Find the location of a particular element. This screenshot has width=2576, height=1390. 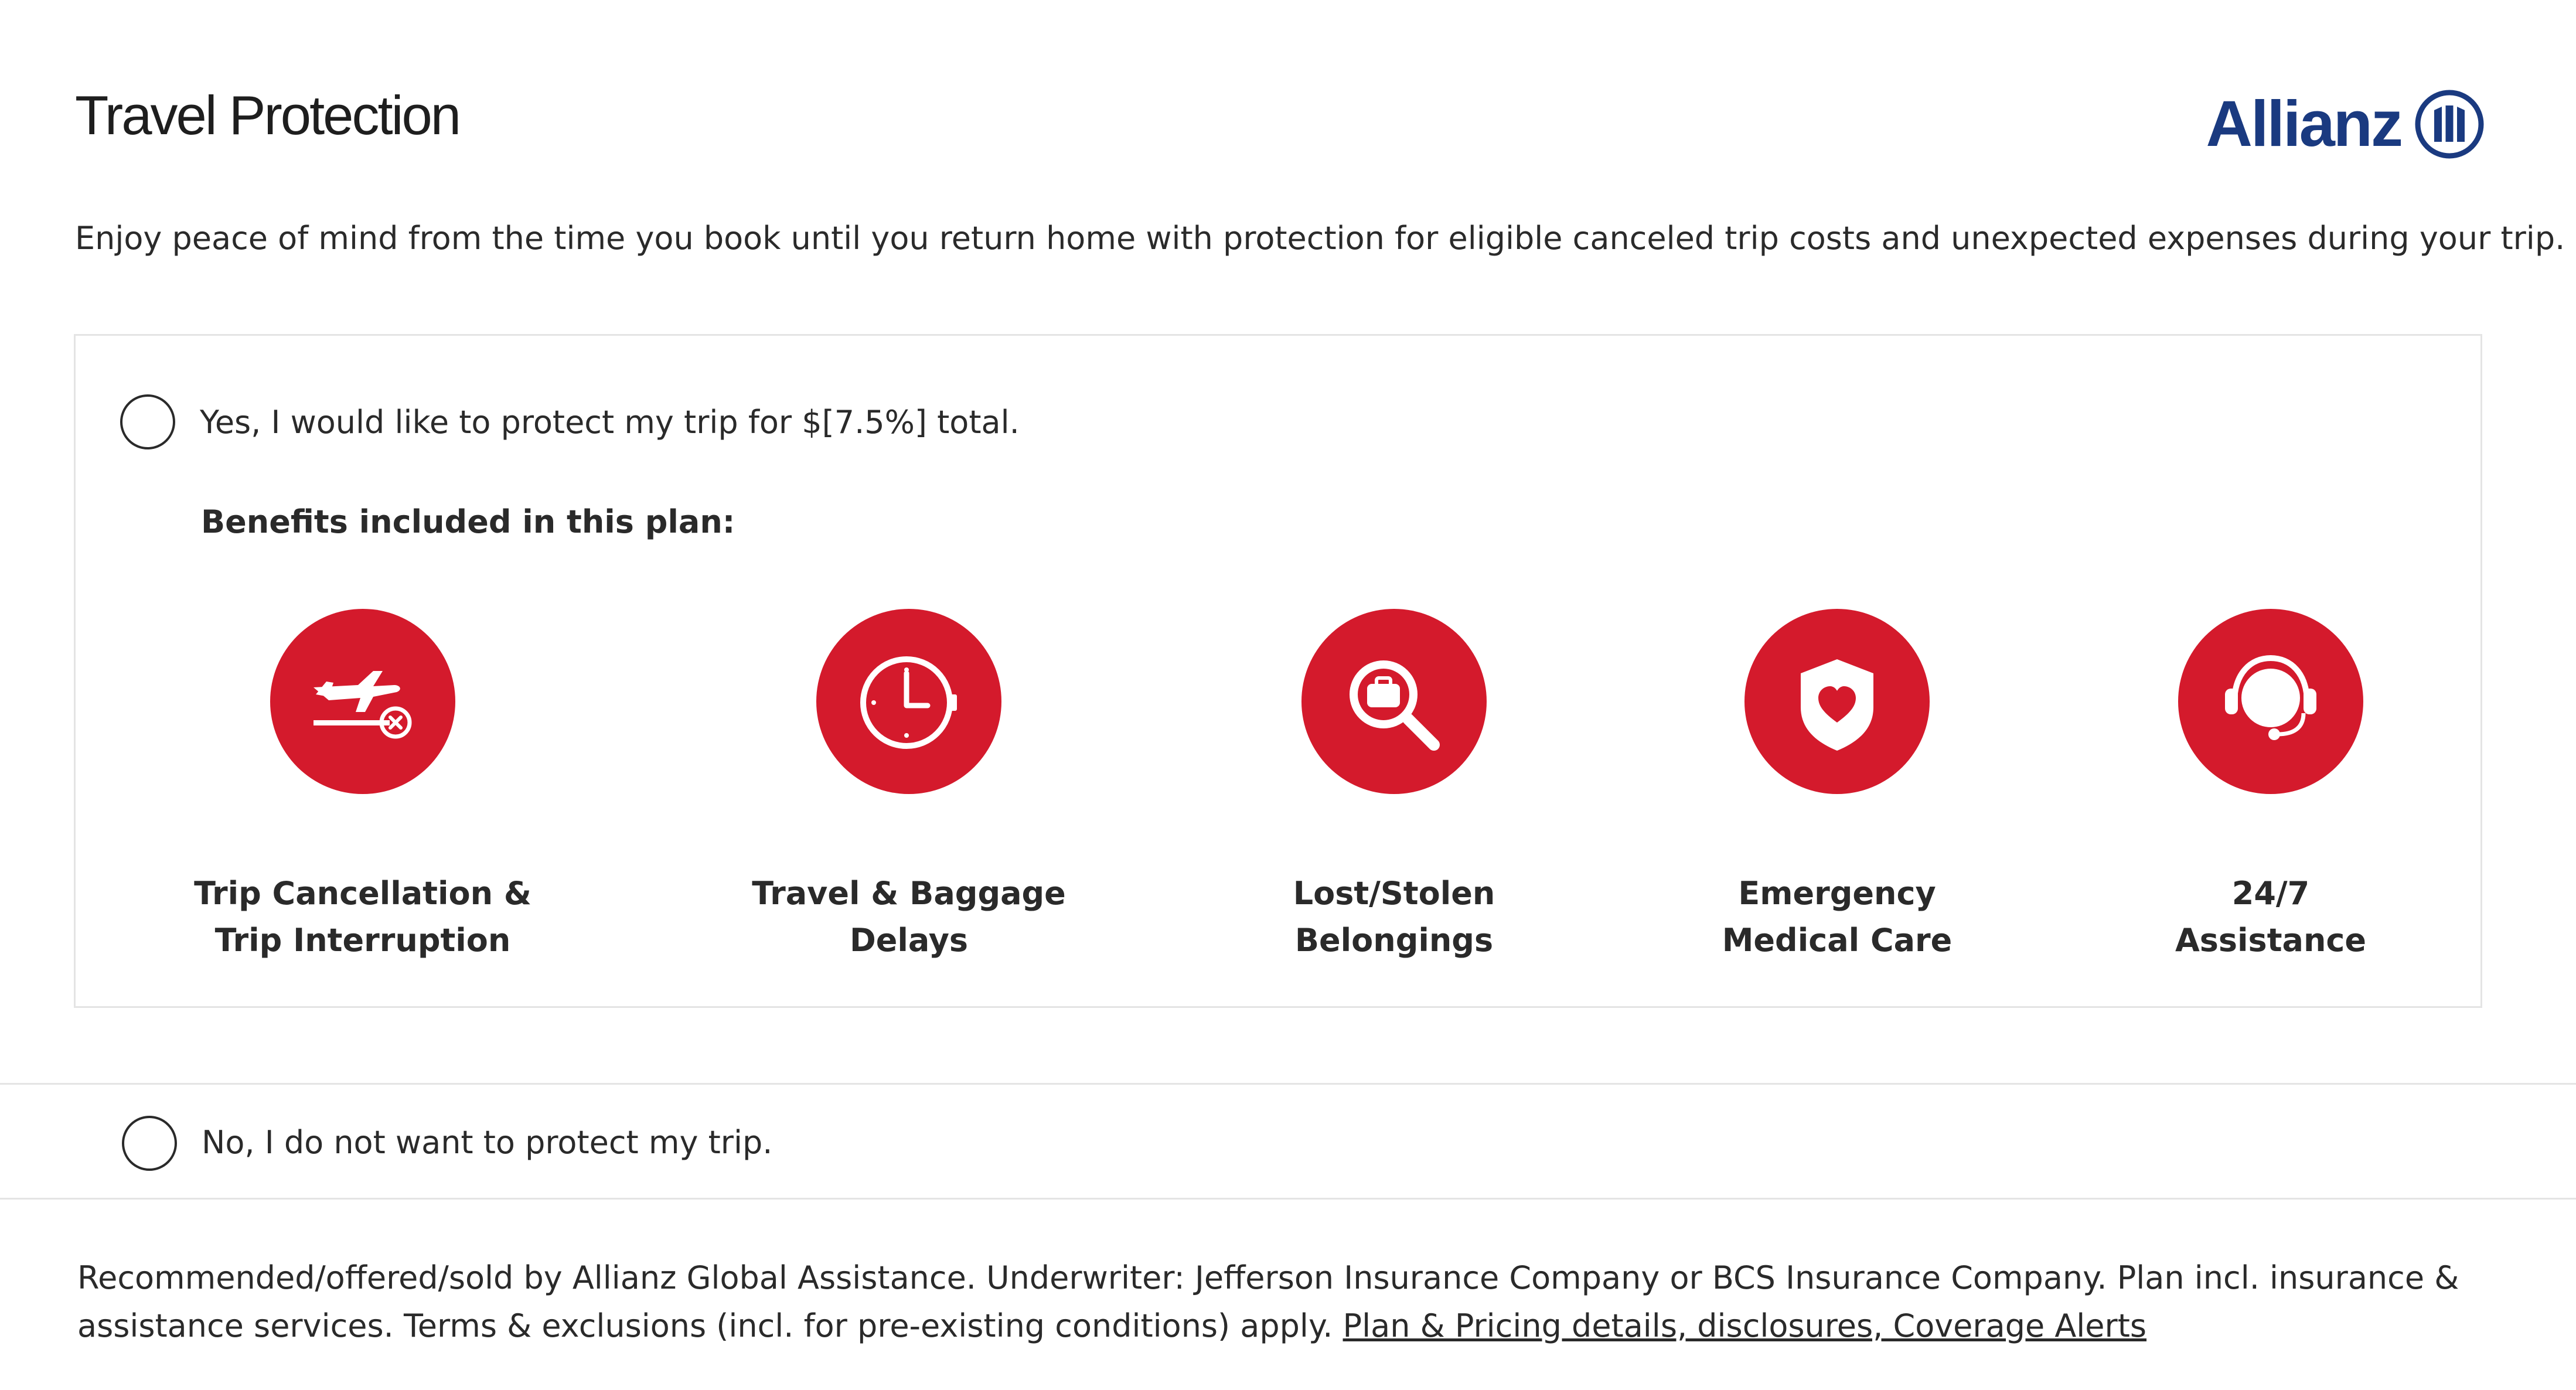

benefit-24-7-assistance: 24/7 Assistance is located at coordinates (2271, 786).